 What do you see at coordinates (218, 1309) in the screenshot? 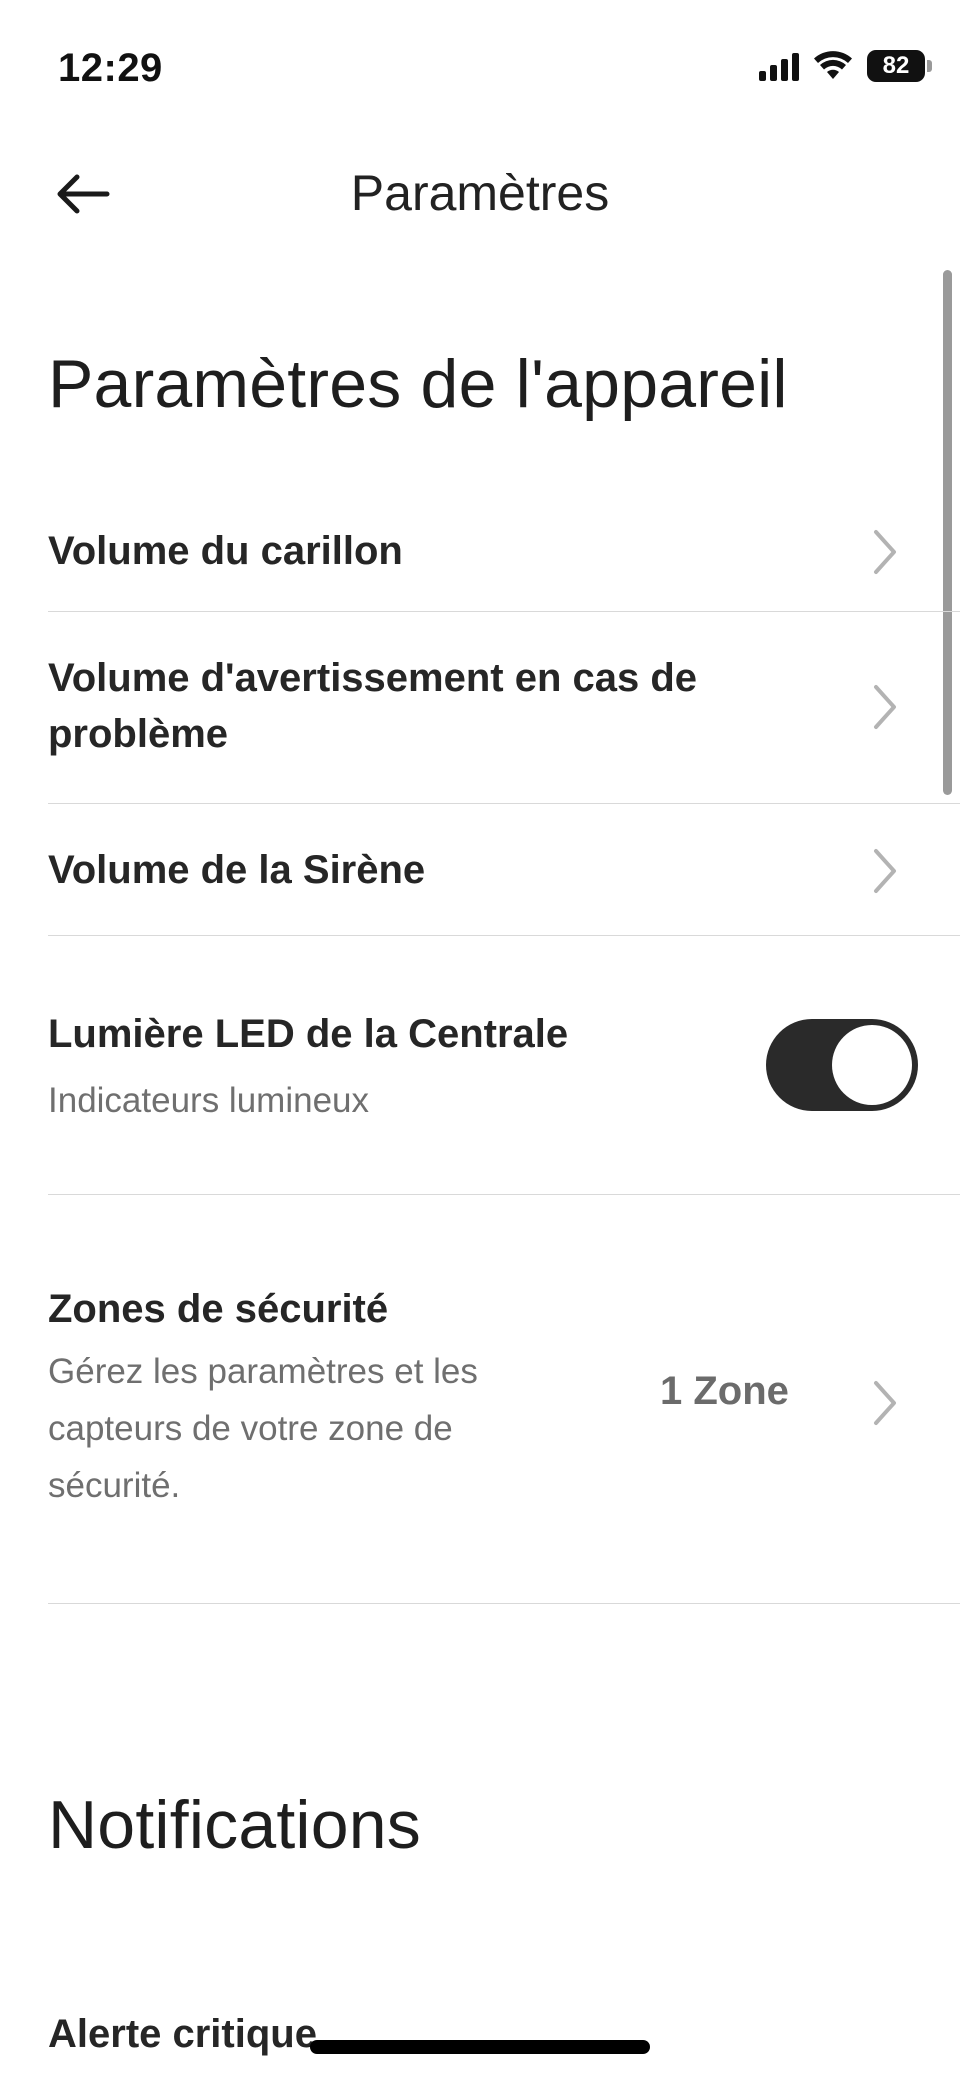
I see `row-label: Zones de sécurité` at bounding box center [218, 1309].